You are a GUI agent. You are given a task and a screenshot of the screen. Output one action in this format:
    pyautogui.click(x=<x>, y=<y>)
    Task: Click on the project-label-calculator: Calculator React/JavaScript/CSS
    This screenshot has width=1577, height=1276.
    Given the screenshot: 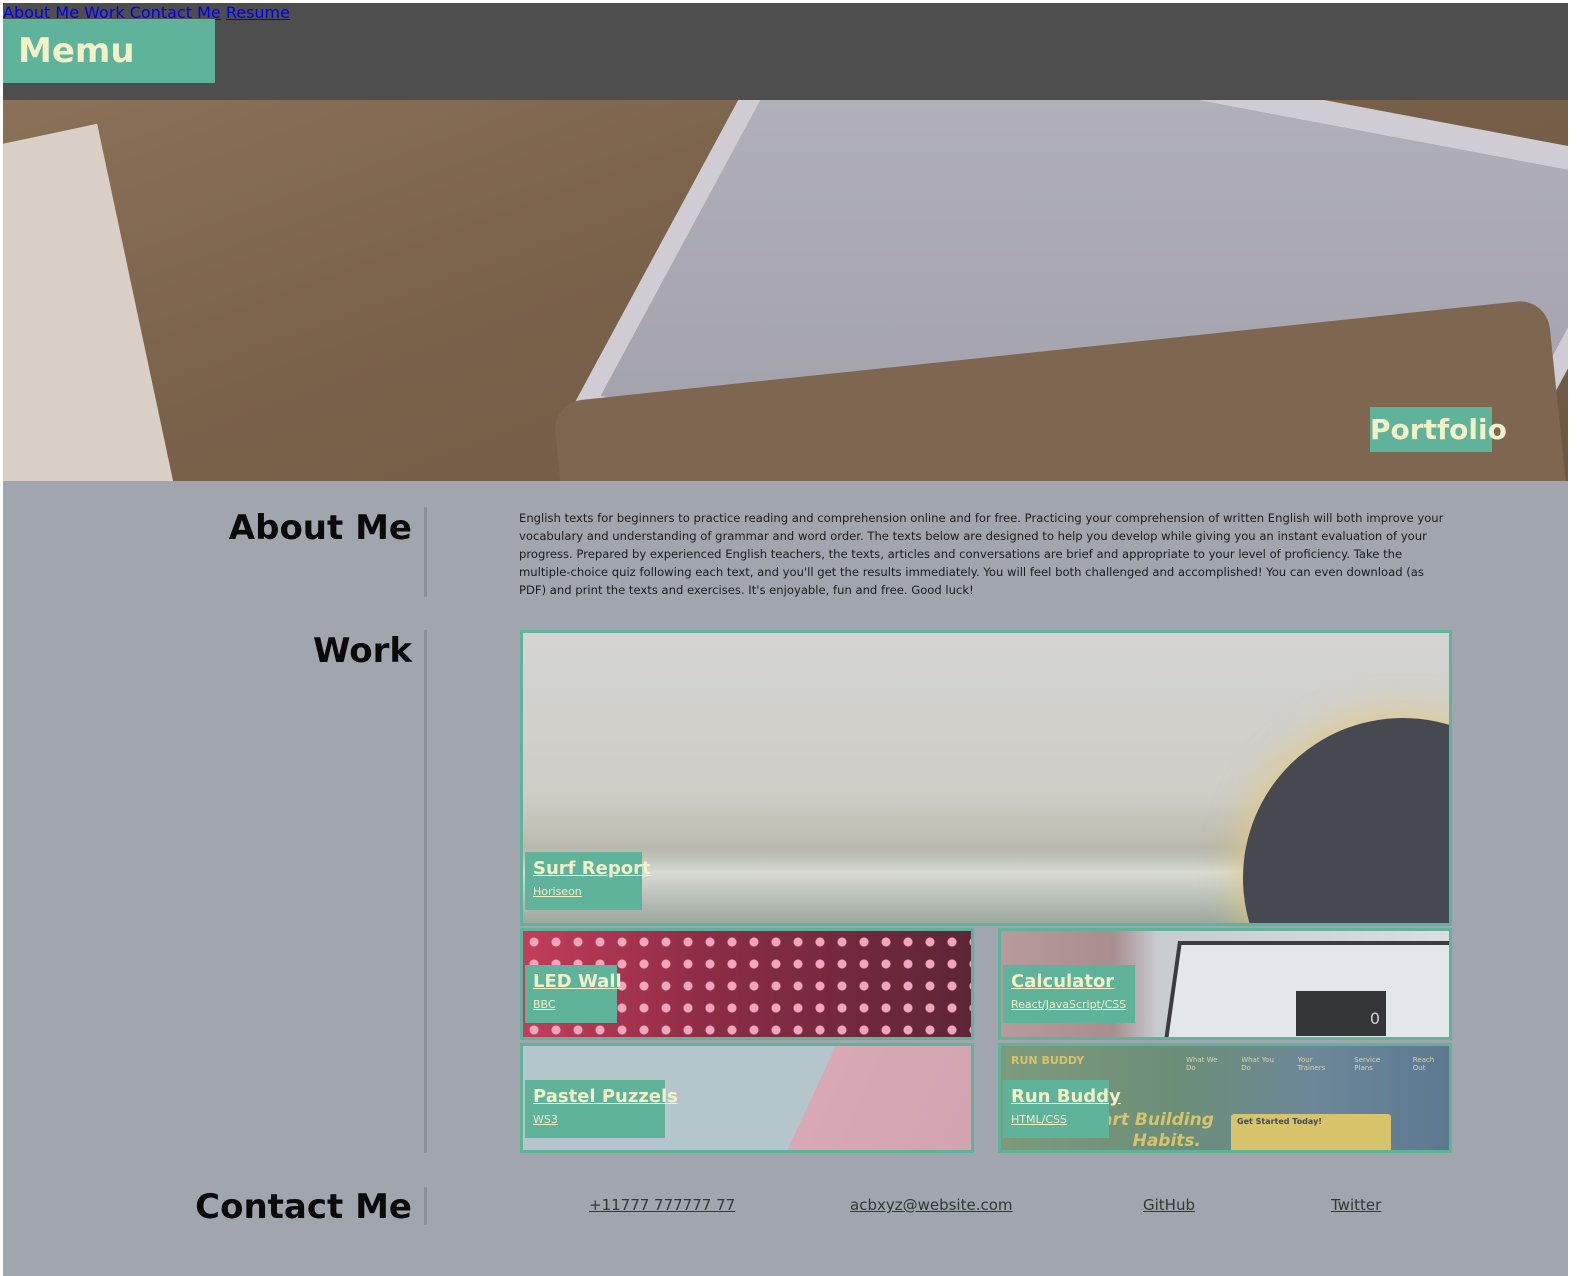 What is the action you would take?
    pyautogui.click(x=1069, y=994)
    